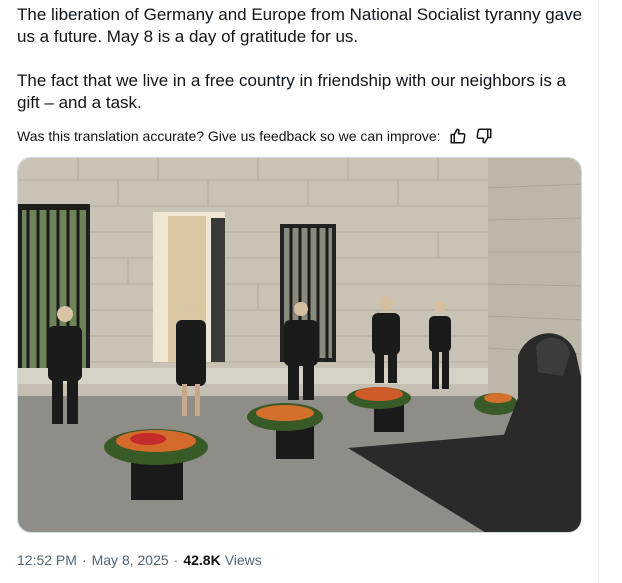  Describe the element at coordinates (130, 560) in the screenshot. I see `tweet-date: May 8, 2025` at that location.